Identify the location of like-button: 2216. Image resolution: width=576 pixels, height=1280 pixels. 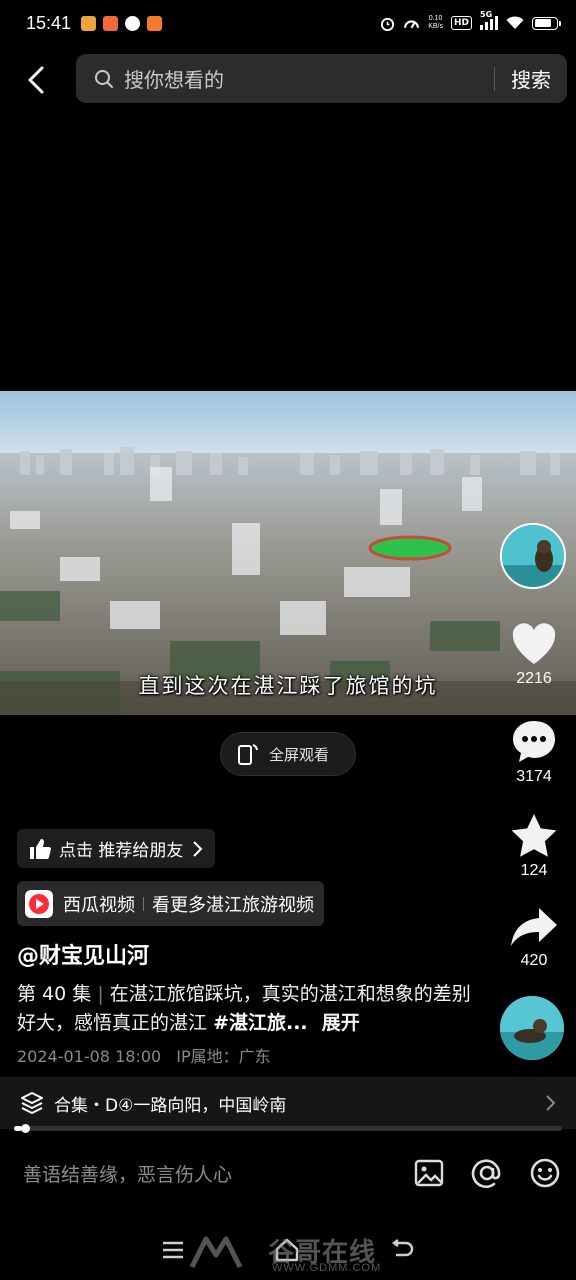
(534, 655).